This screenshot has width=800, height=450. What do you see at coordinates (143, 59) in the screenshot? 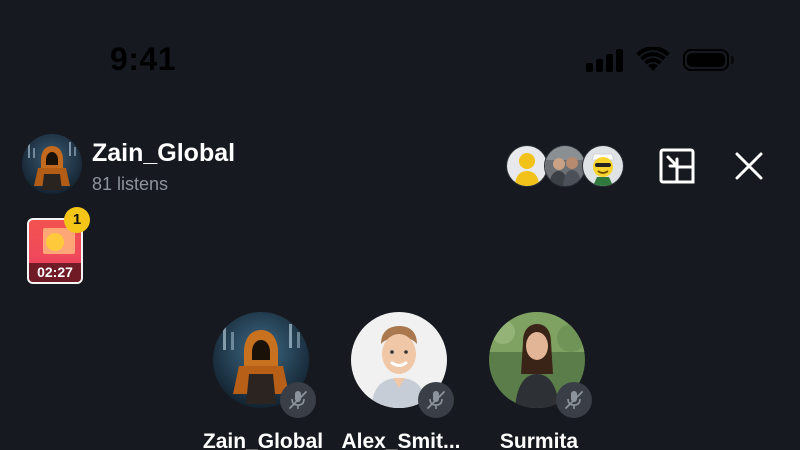
I see `status-time: 9:41` at bounding box center [143, 59].